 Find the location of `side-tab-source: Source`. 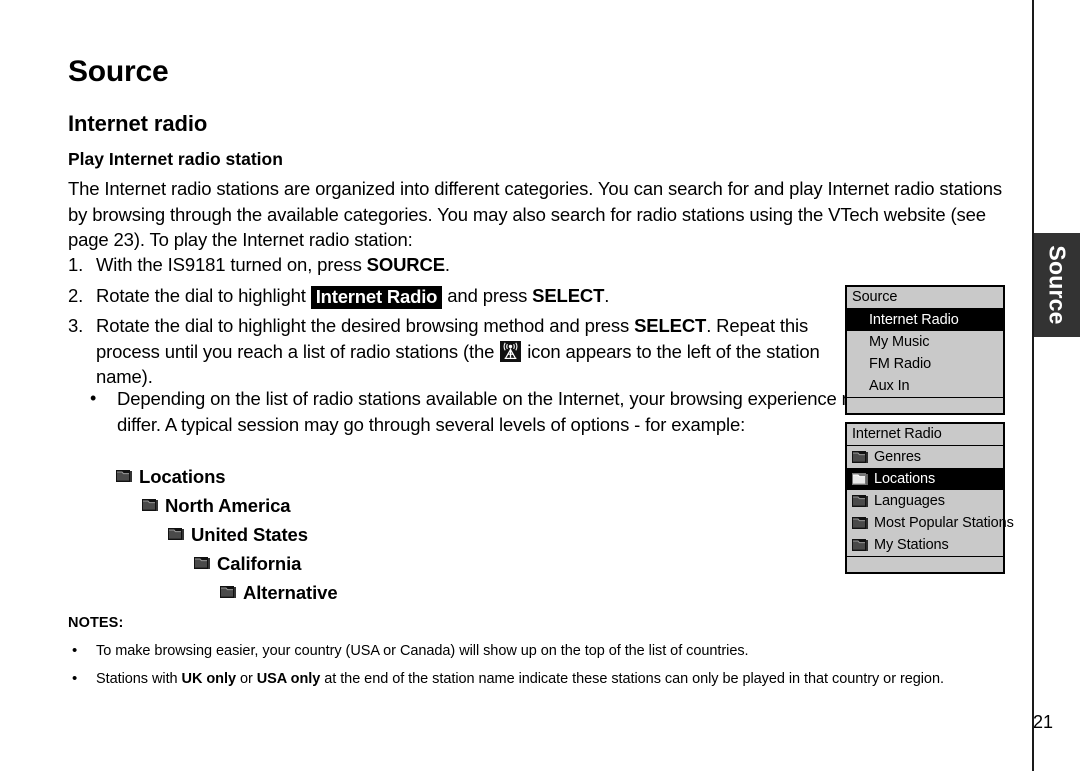

side-tab-source: Source is located at coordinates (1057, 285).